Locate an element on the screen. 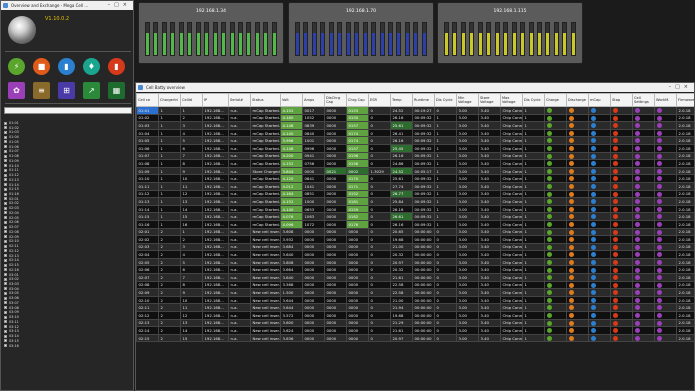  column-header: Store Voltage is located at coordinates (489, 100).